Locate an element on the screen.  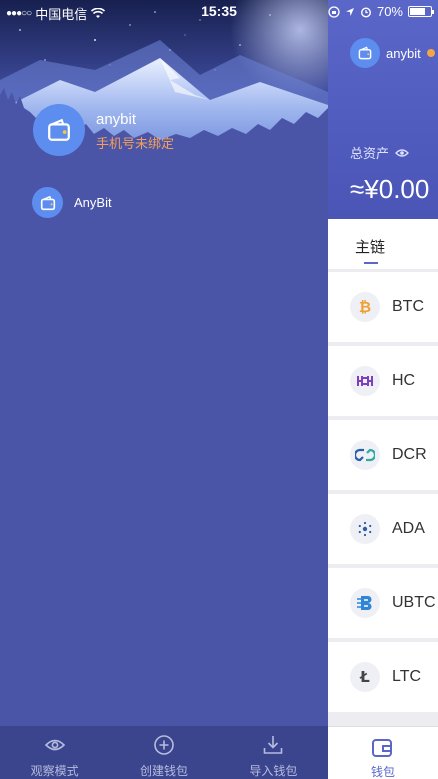
tab-main-chain: 主链 is located at coordinates (383, 244).